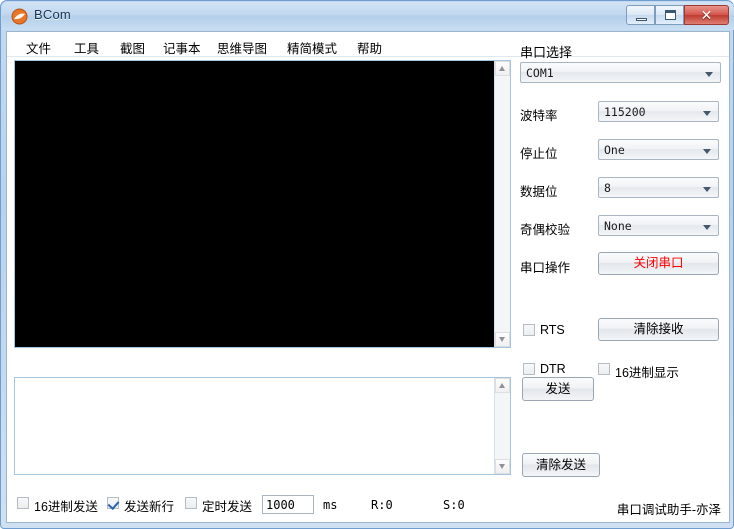 The image size is (734, 529). I want to click on maximize-button, so click(669, 15).